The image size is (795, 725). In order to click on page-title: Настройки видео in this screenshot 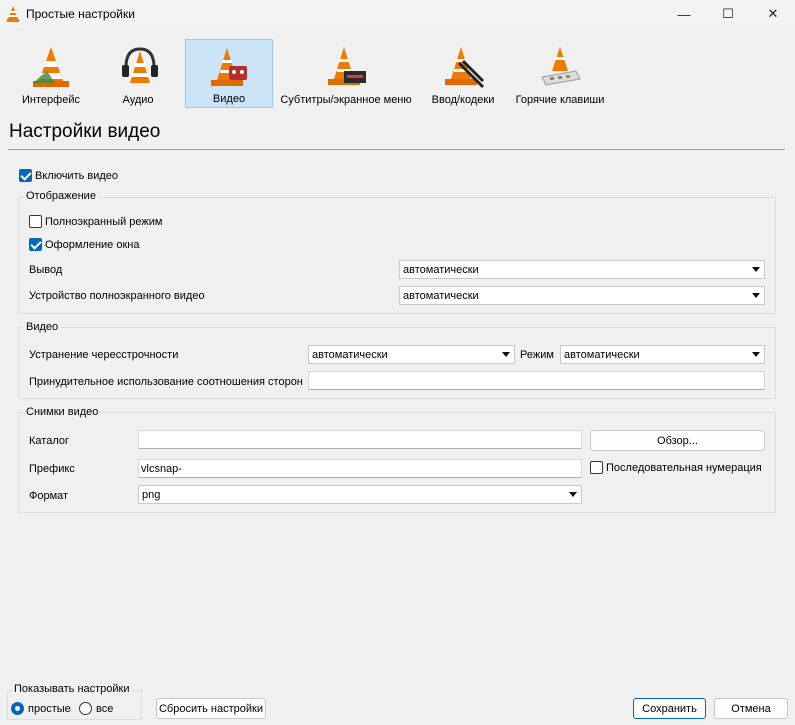, I will do `click(85, 131)`.